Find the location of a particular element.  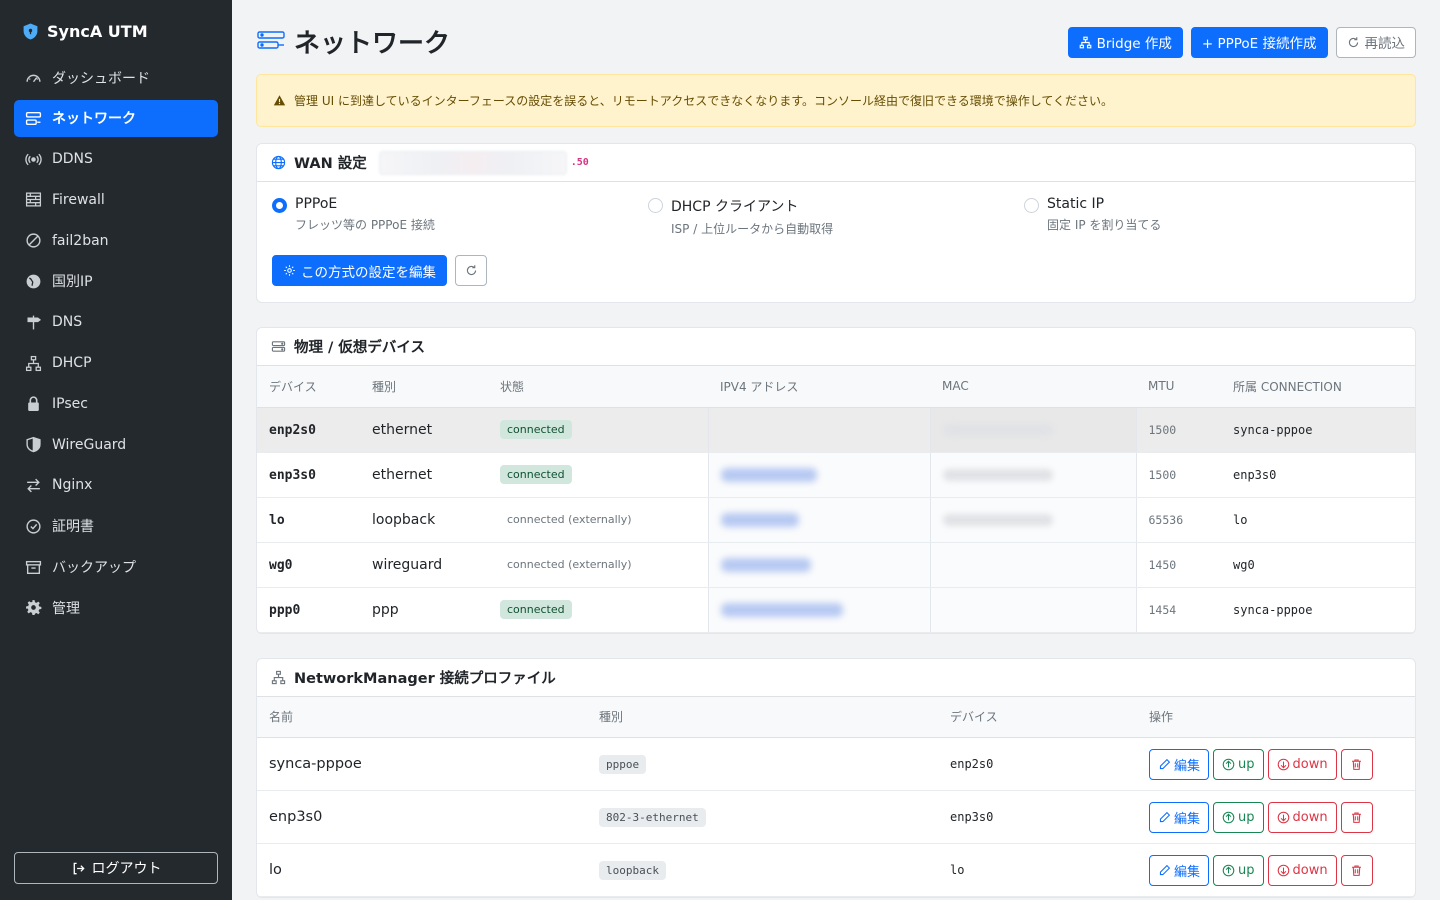

reload-button: 再読込 is located at coordinates (1375, 42).